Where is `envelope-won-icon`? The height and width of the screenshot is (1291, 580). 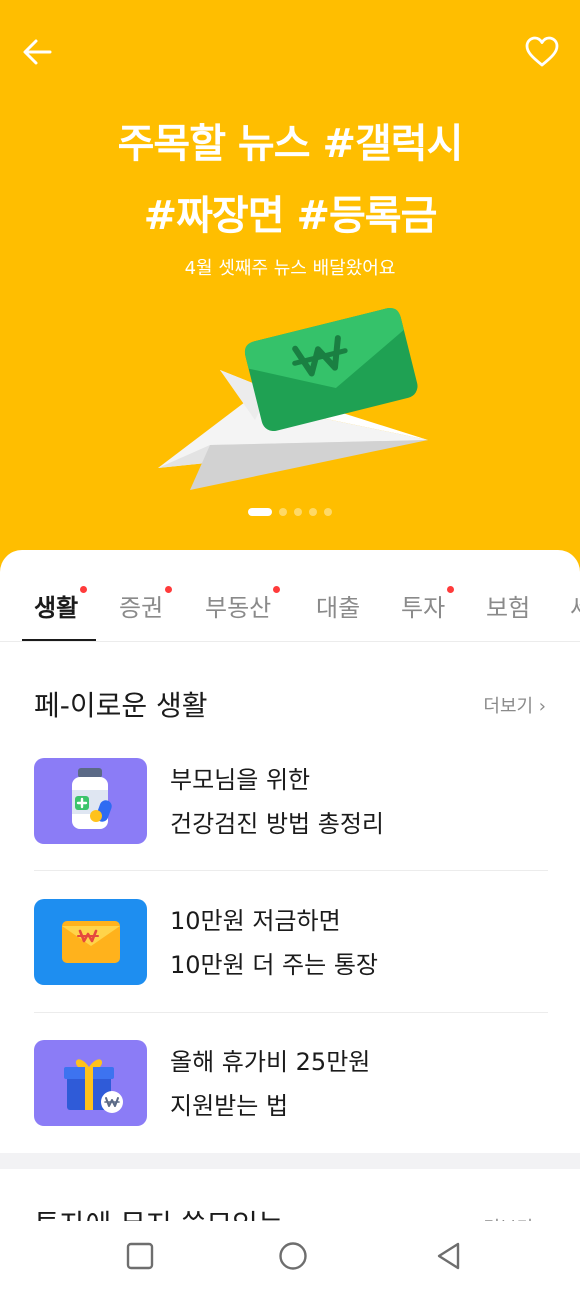
envelope-won-icon is located at coordinates (91, 942).